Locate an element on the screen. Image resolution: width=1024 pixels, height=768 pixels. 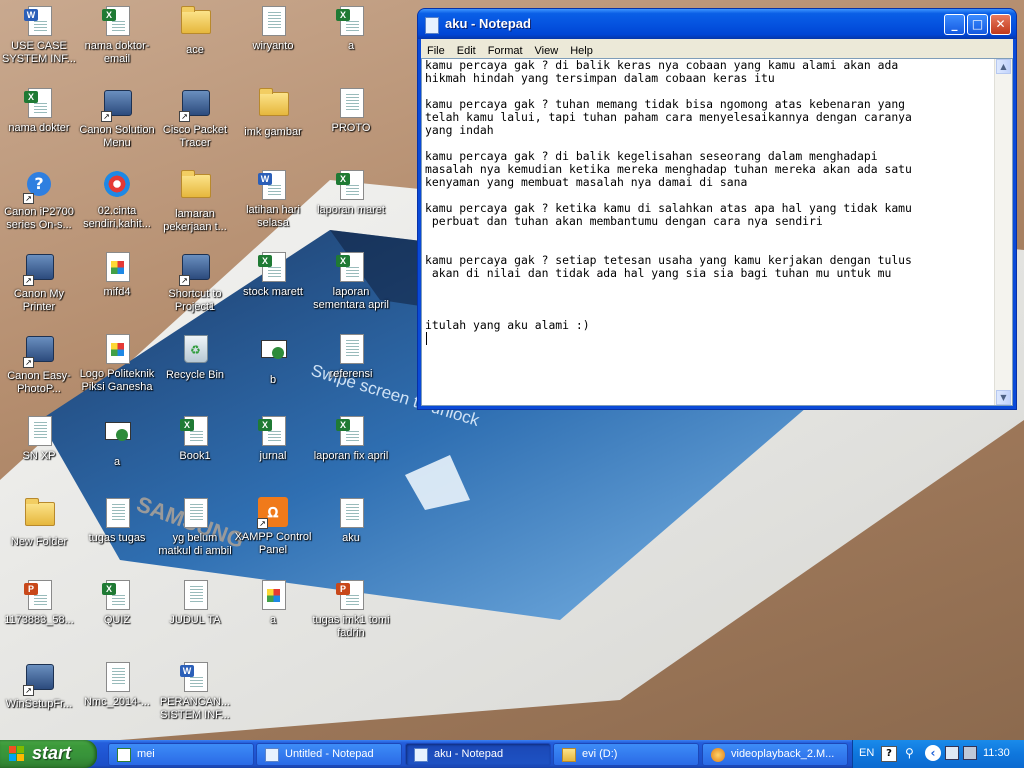
start-button: start is located at coordinates (48, 754).